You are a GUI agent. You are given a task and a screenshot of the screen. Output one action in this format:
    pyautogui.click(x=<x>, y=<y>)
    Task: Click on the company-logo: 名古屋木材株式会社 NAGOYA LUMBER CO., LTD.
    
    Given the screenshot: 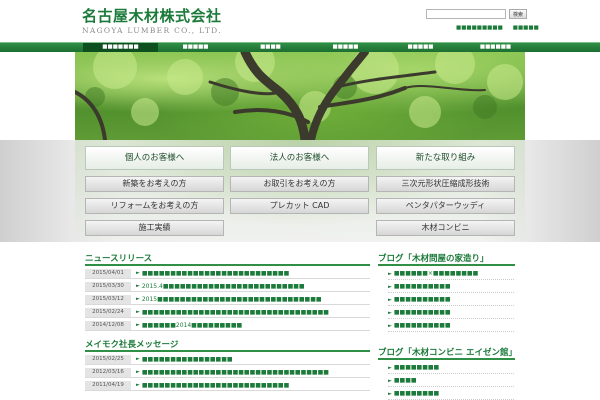 What is the action you would take?
    pyautogui.click(x=152, y=21)
    